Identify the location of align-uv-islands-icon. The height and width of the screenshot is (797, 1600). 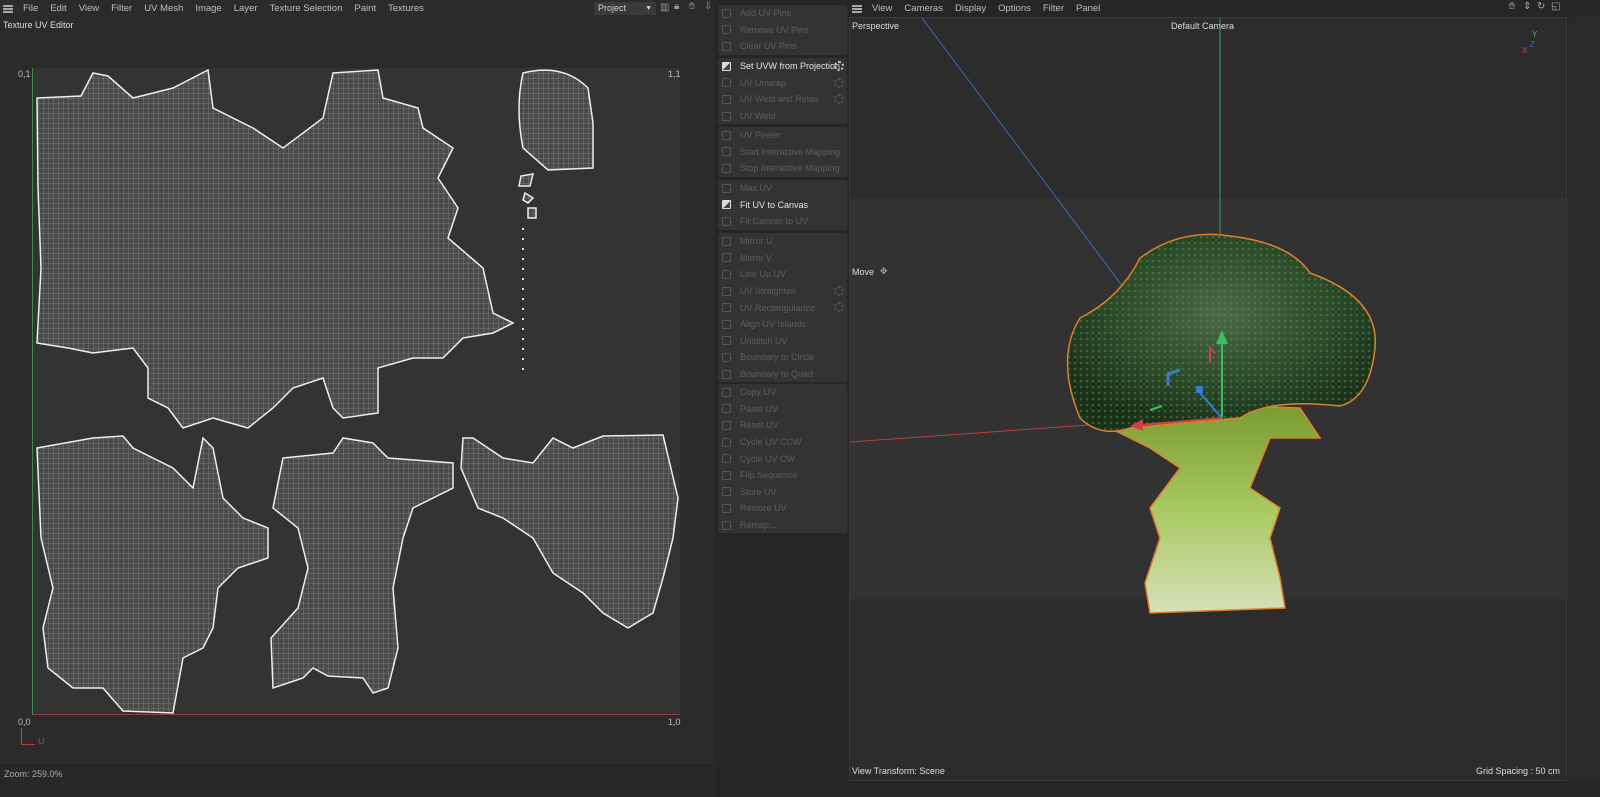
(726, 324).